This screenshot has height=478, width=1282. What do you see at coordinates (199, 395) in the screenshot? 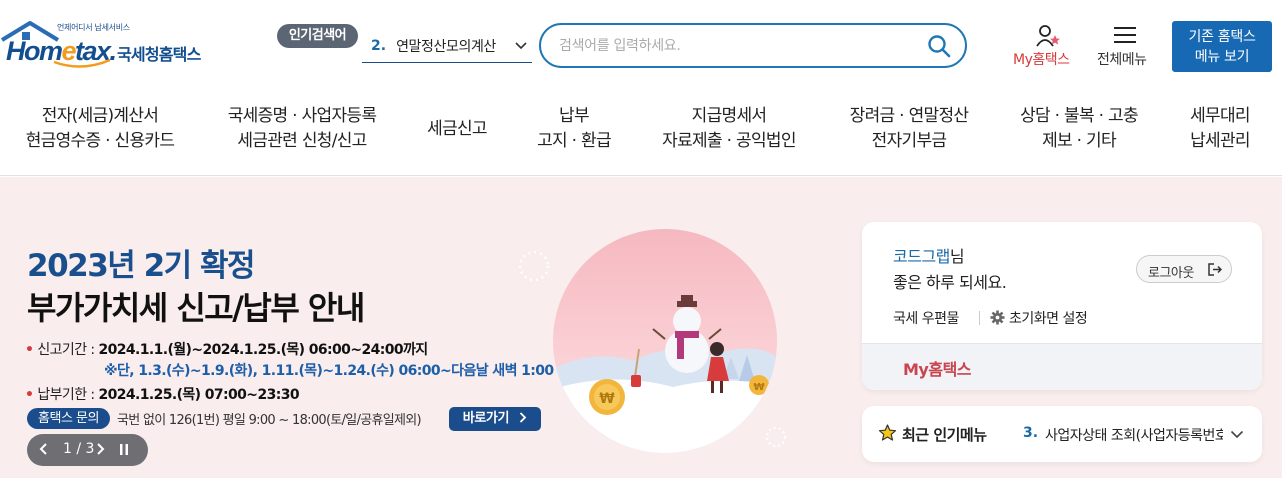
I see `due-date-value: 2024.1.25.(목) 07:00~23:30` at bounding box center [199, 395].